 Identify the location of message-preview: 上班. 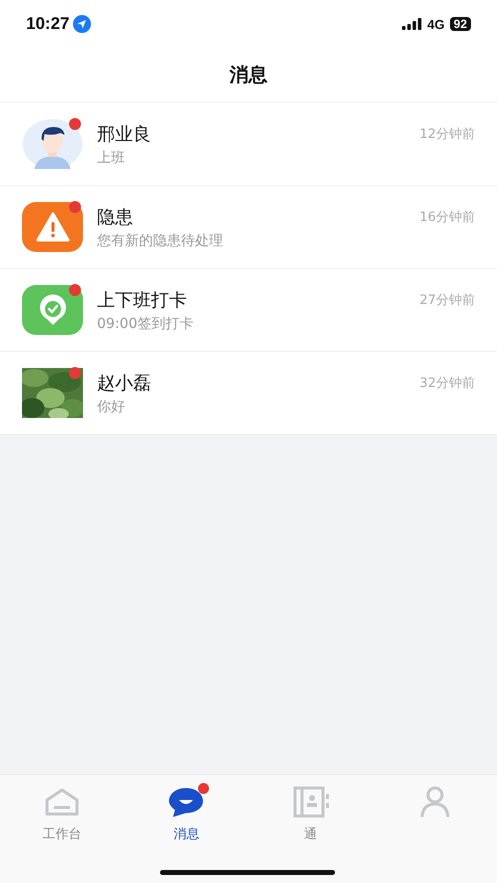
(111, 157).